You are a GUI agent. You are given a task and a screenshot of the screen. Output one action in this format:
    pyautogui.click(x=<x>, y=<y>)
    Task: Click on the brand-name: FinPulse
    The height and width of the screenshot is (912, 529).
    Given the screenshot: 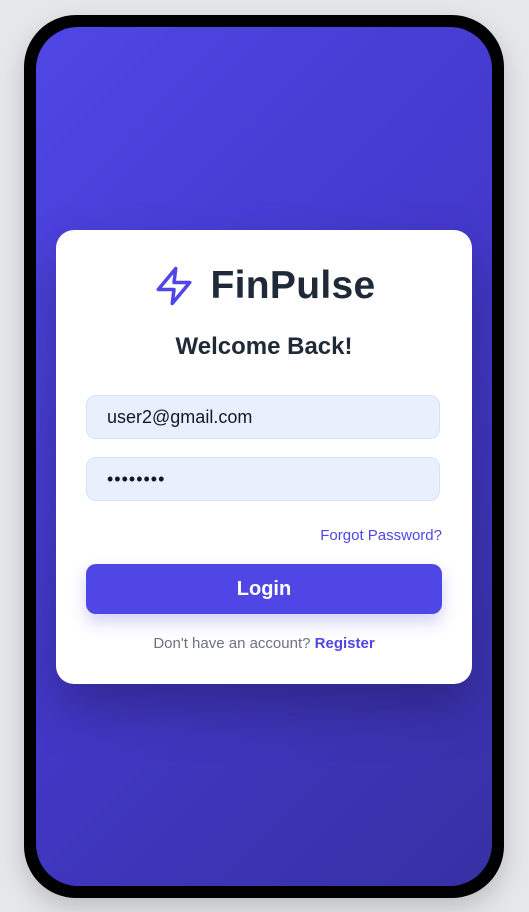 What is the action you would take?
    pyautogui.click(x=293, y=285)
    